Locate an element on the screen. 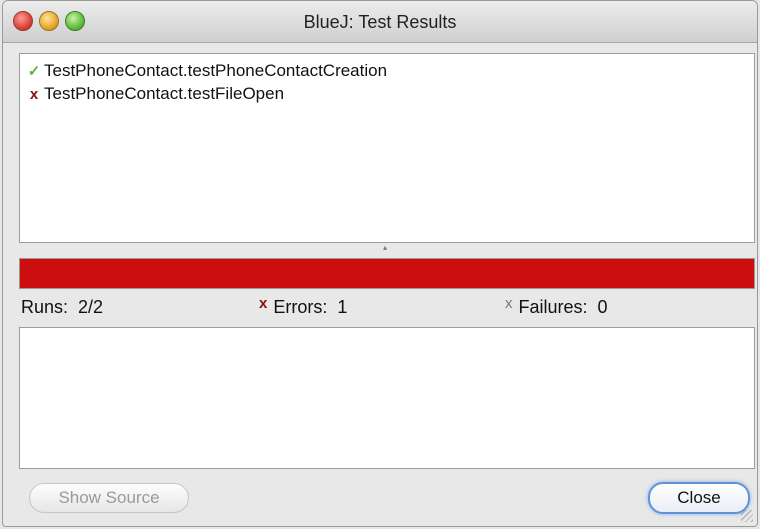 The width and height of the screenshot is (760, 529). errors-label: Errors: is located at coordinates (300, 307).